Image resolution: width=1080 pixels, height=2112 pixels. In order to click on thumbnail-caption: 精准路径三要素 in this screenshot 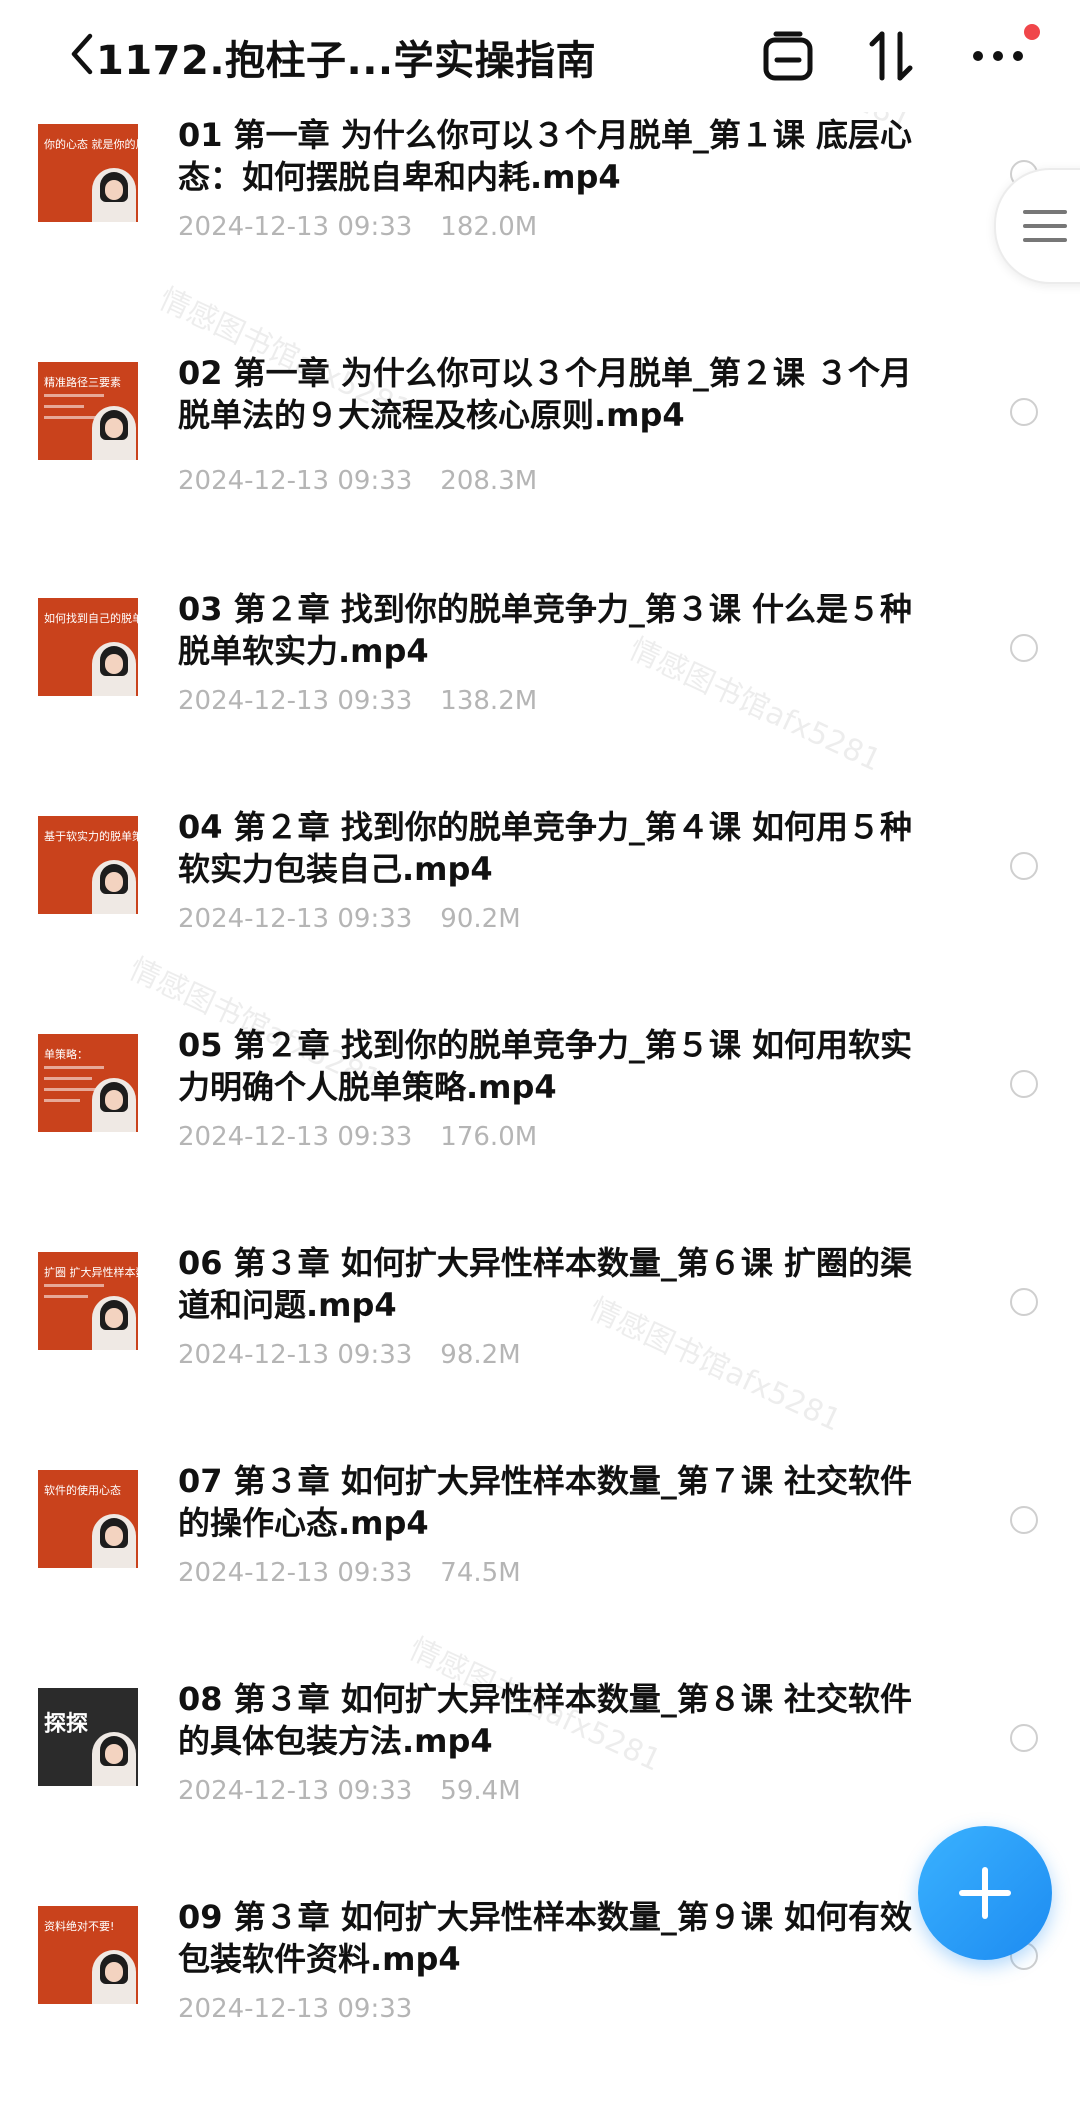, I will do `click(82, 382)`.